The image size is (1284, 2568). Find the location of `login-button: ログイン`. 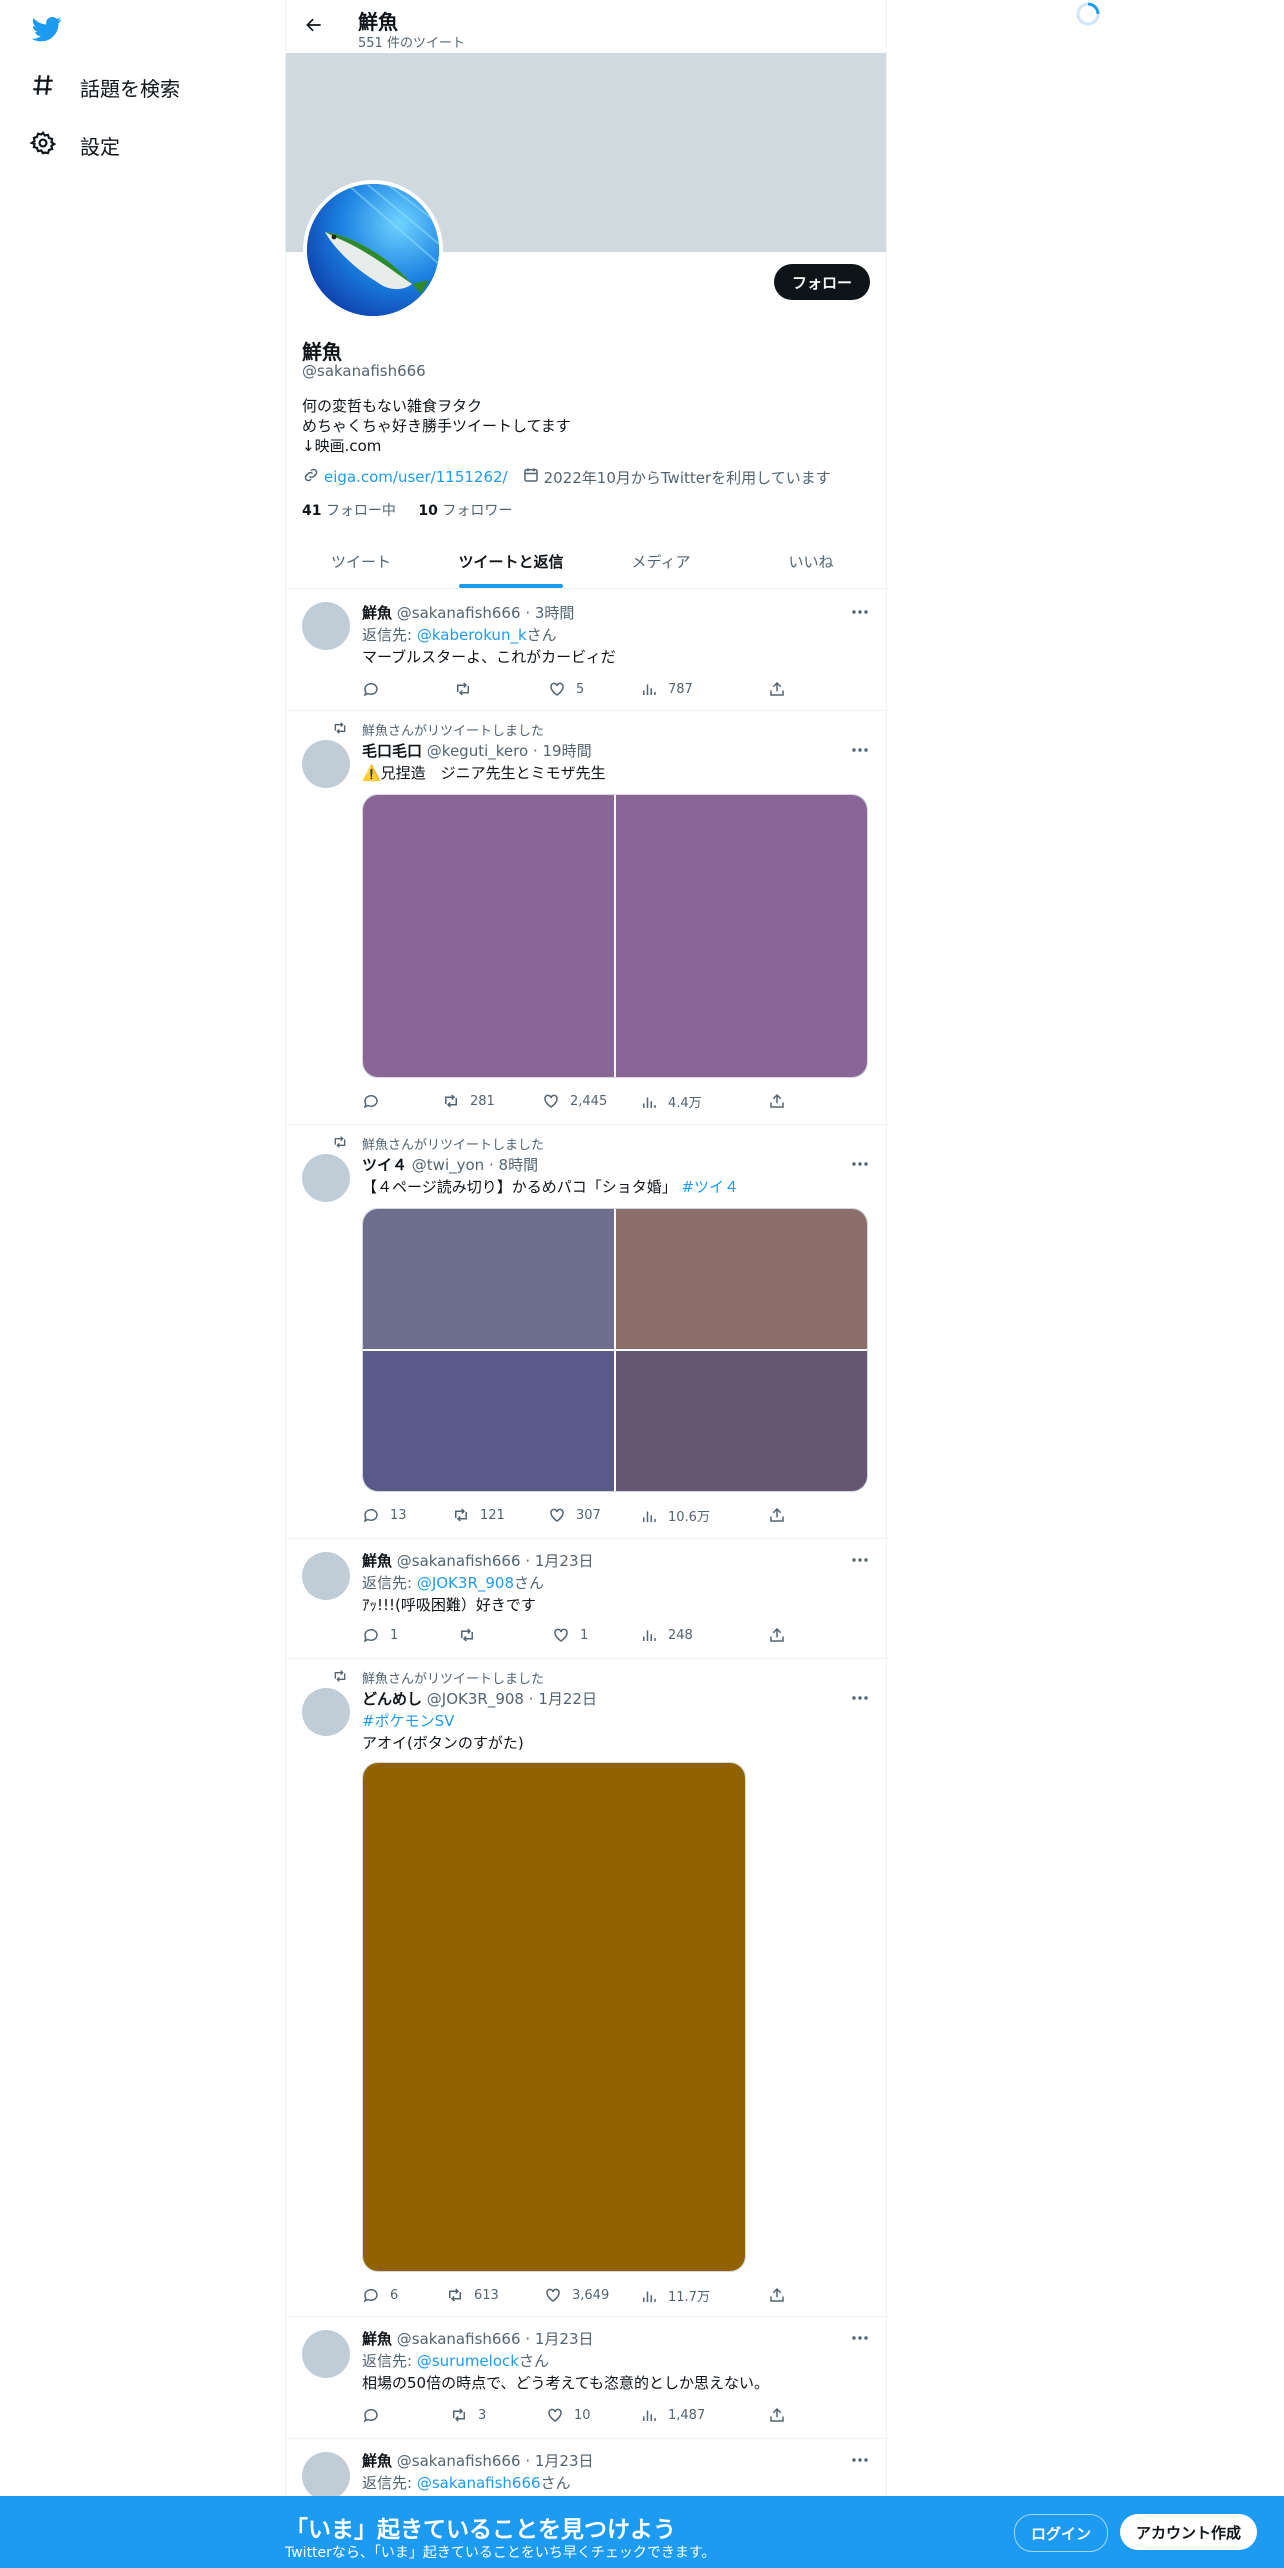

login-button: ログイン is located at coordinates (1061, 2533).